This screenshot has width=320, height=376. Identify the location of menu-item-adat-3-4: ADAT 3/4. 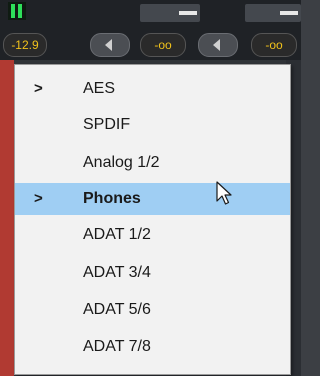
(152, 273).